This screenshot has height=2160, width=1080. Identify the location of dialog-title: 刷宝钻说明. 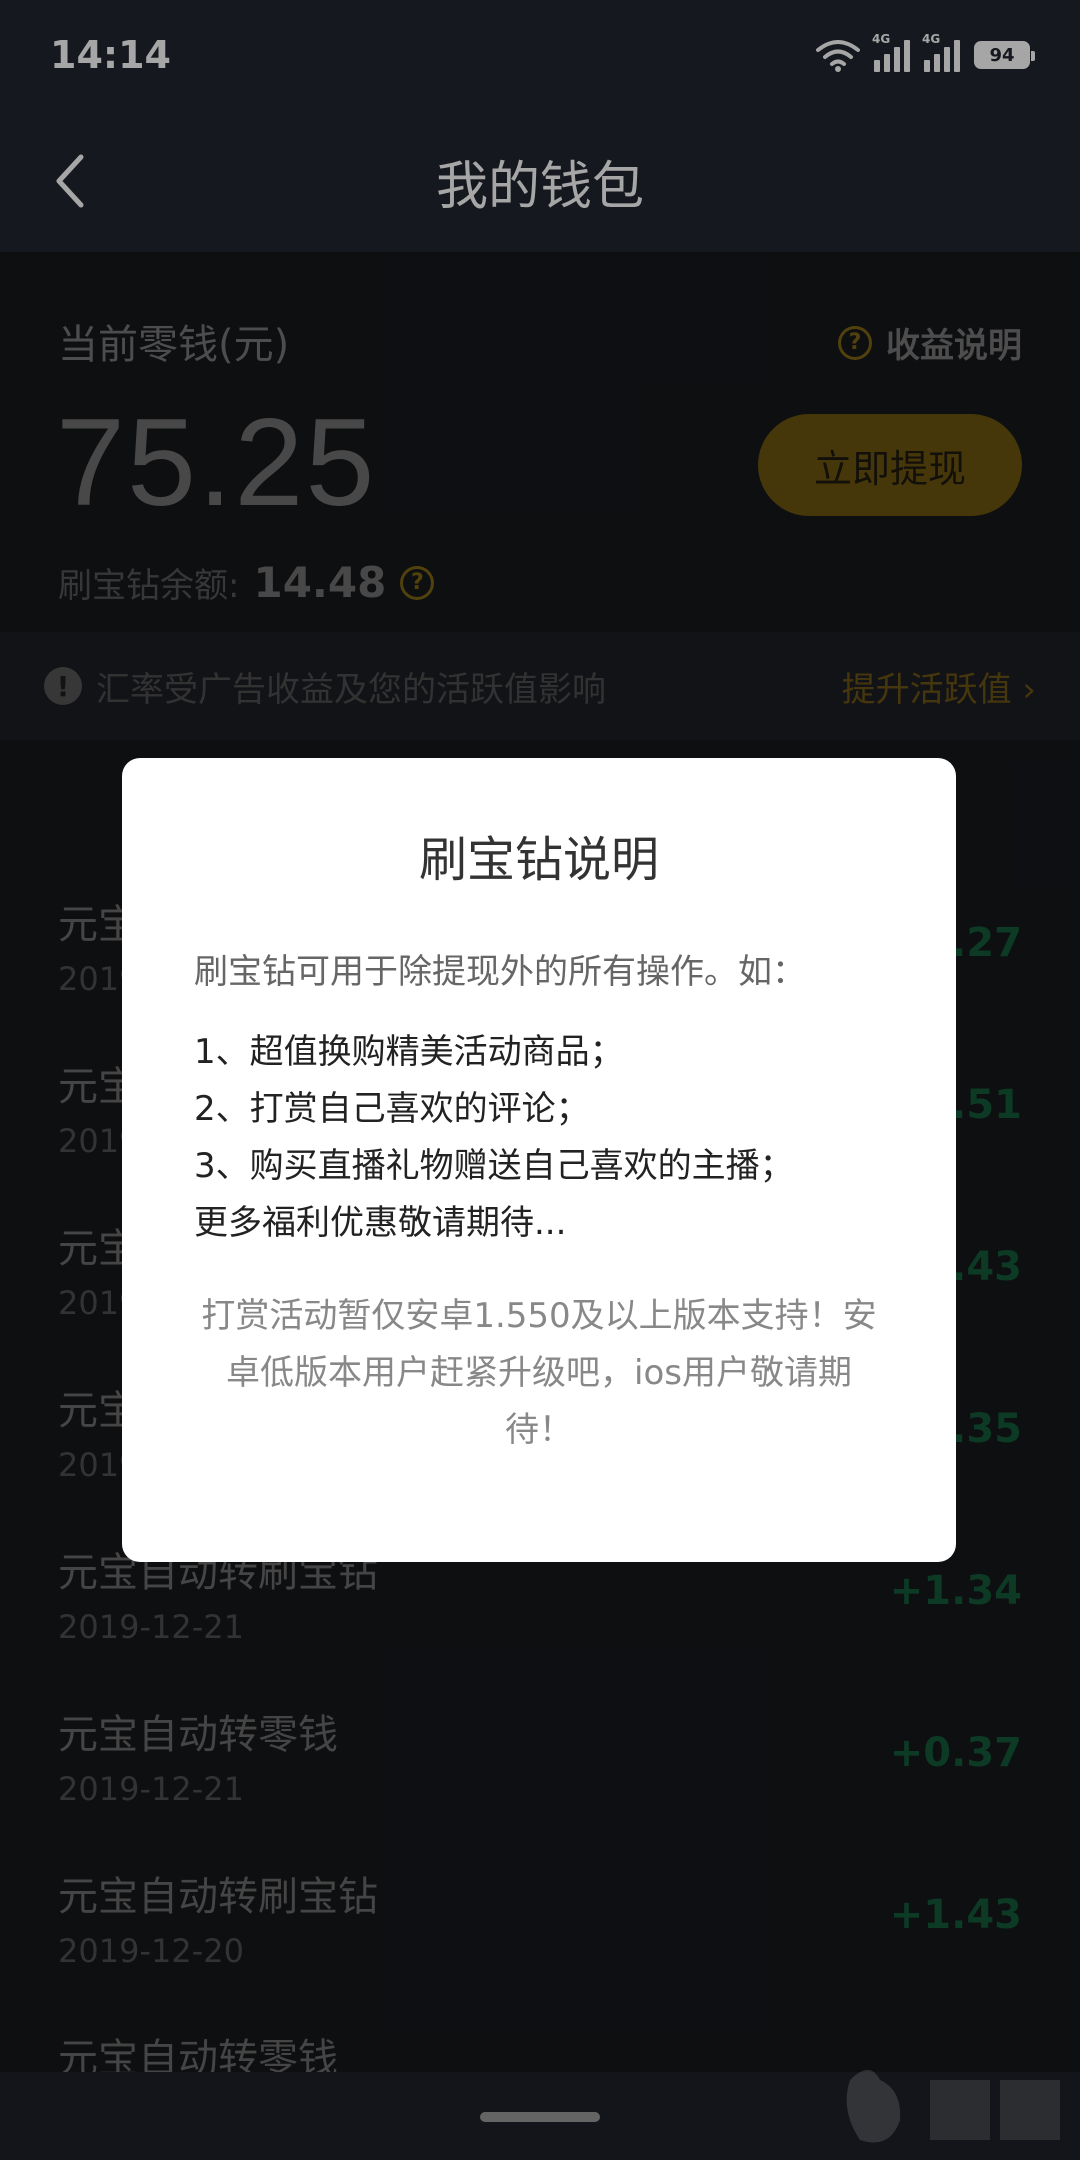
(538, 860).